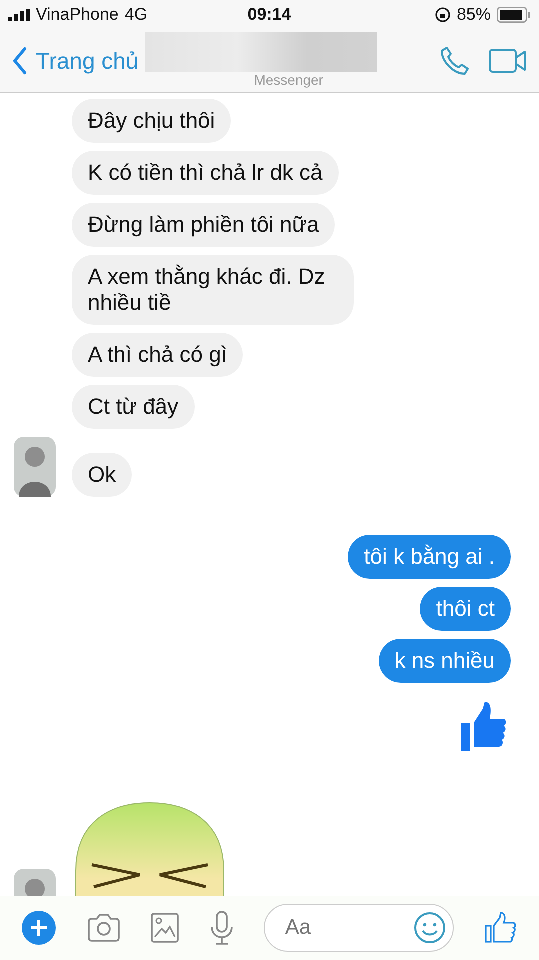 Image resolution: width=539 pixels, height=960 pixels. Describe the element at coordinates (455, 61) in the screenshot. I see `phone-icon` at that location.